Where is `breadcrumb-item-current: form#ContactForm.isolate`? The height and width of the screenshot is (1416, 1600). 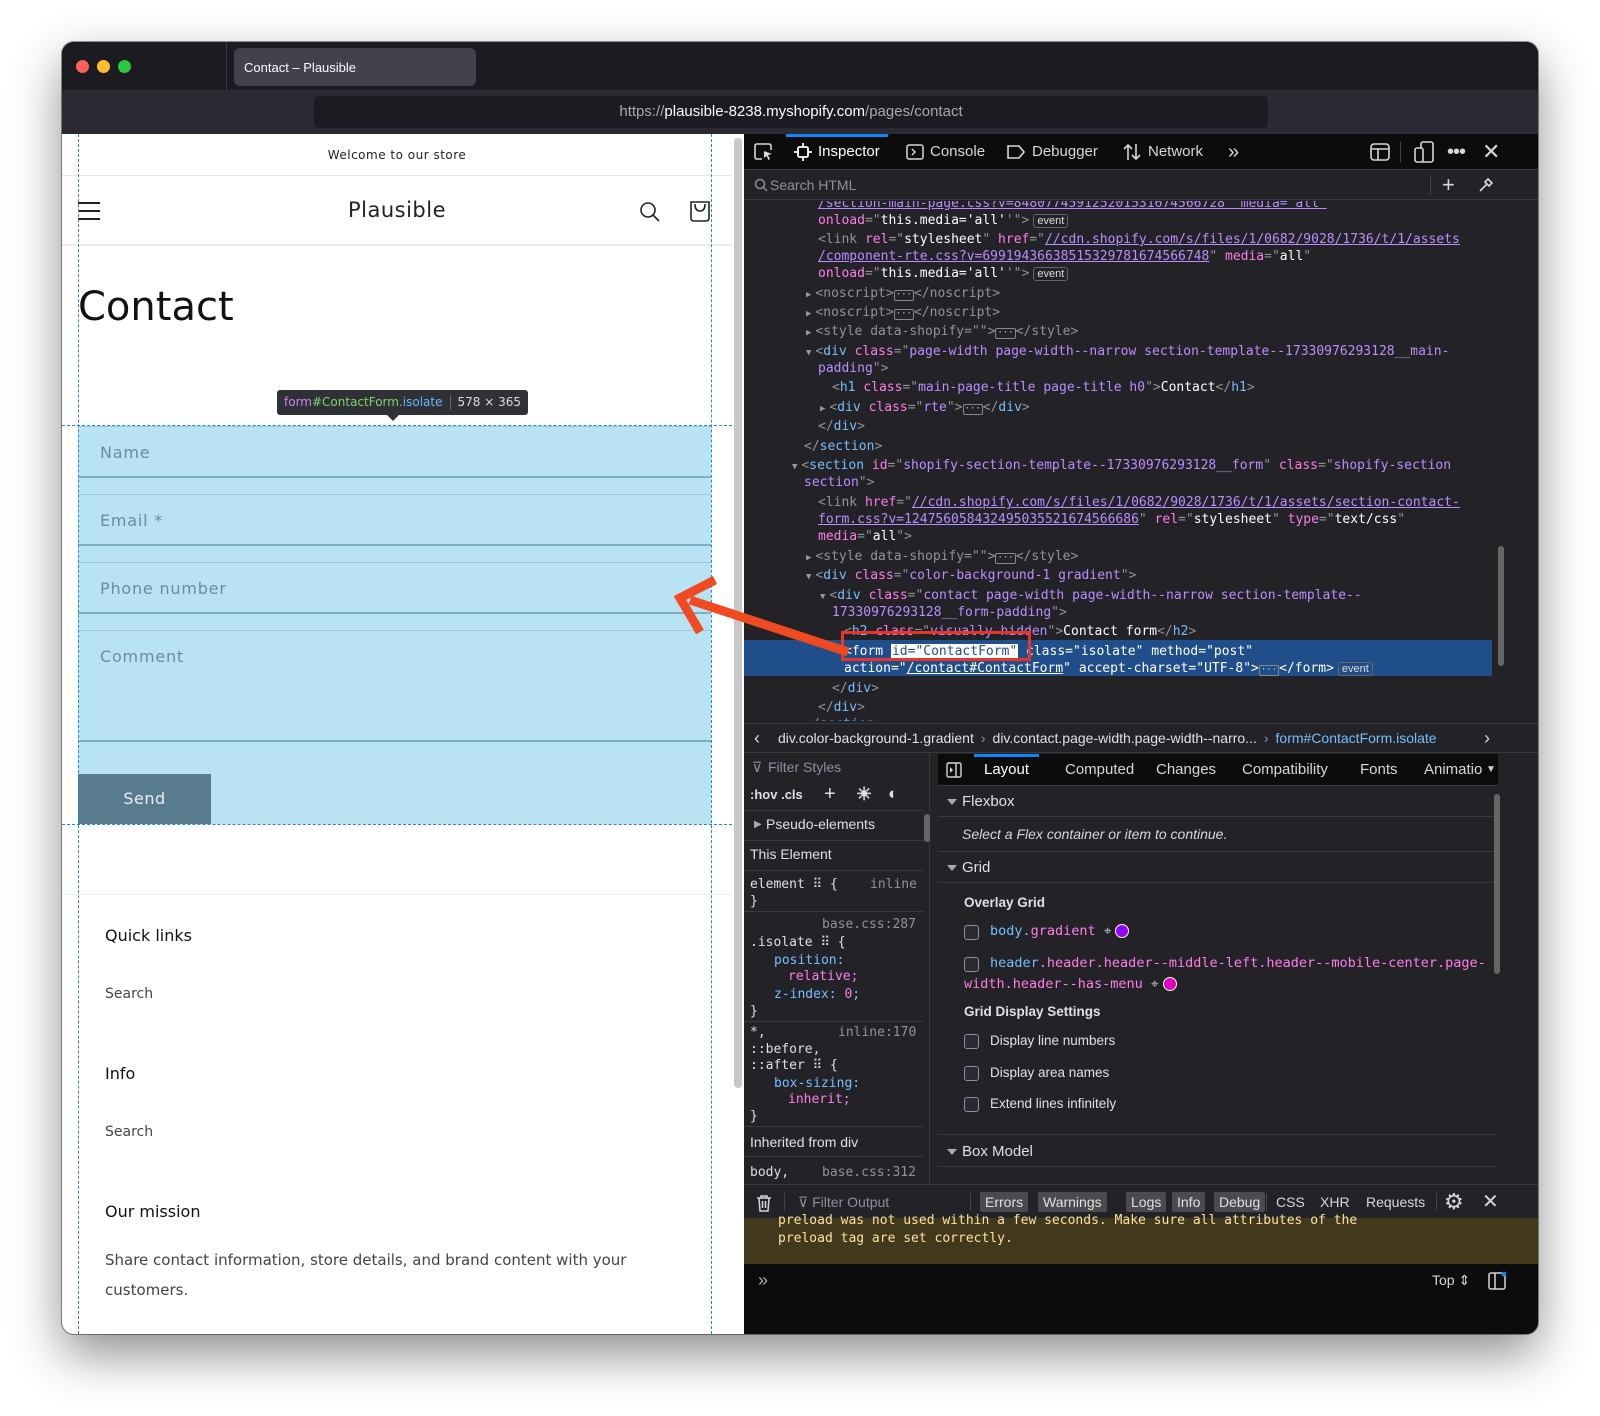
breadcrumb-item-current: form#ContactForm.isolate is located at coordinates (1356, 738).